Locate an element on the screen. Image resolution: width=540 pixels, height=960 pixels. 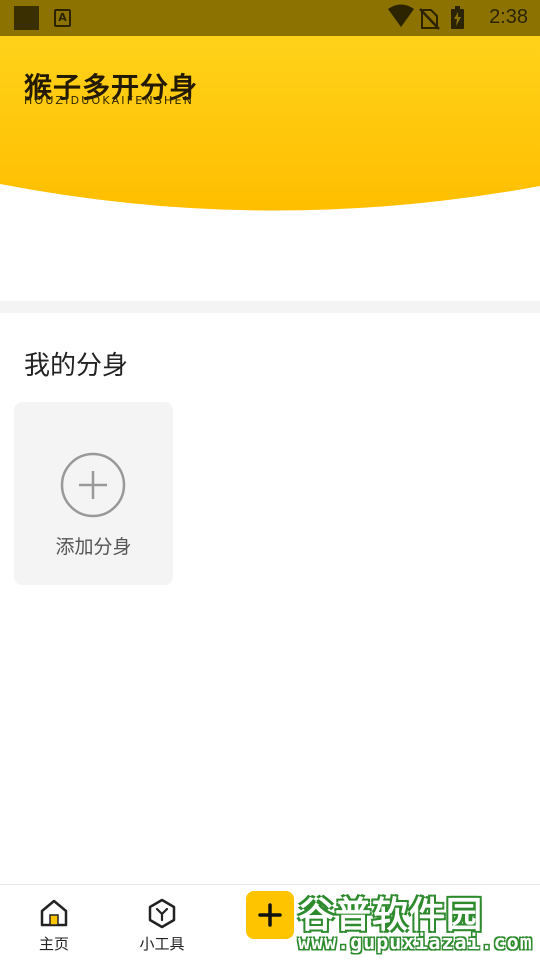
nav-item-tools: 小工具 is located at coordinates (162, 922).